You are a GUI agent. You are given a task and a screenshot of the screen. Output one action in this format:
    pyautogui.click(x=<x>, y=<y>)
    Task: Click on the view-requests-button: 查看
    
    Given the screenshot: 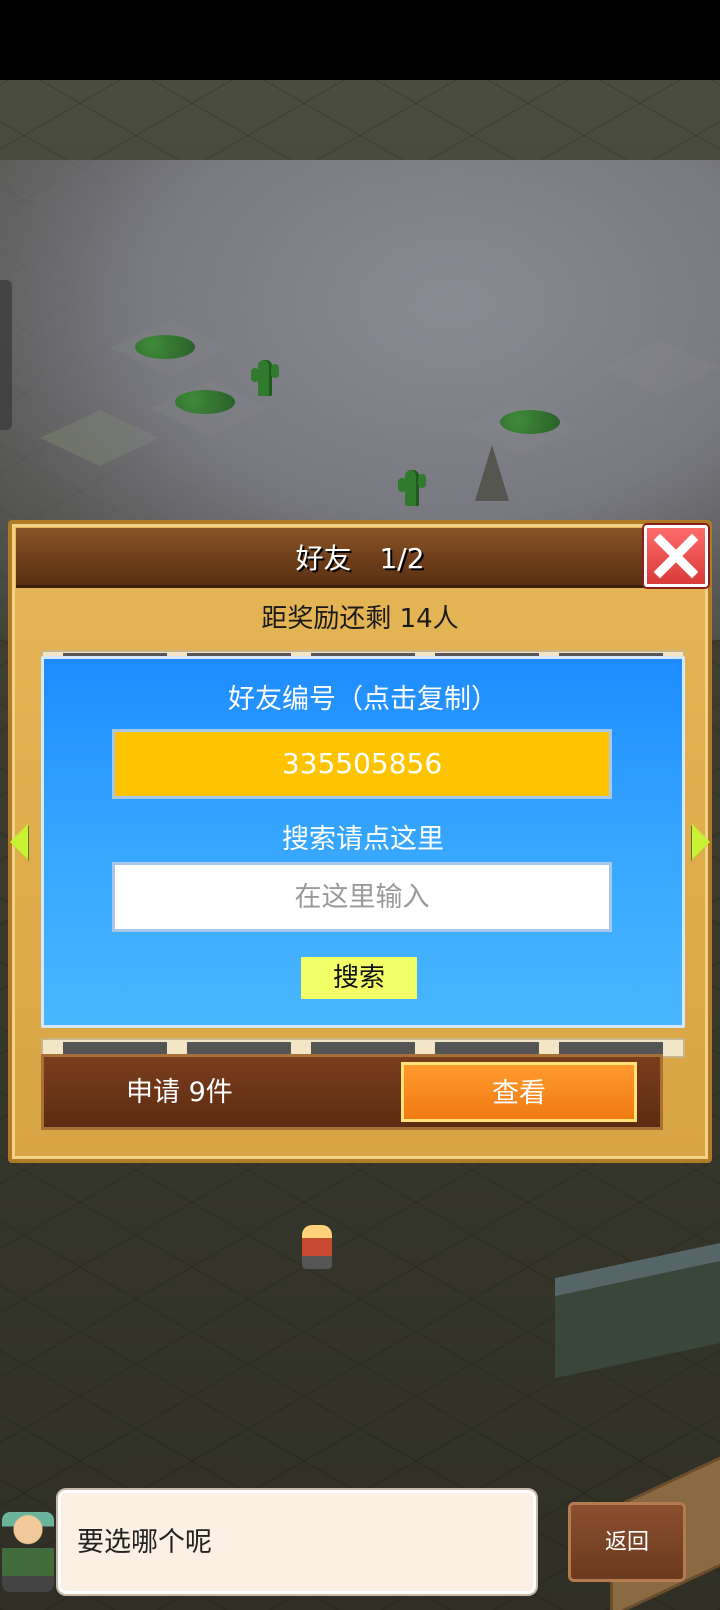 What is the action you would take?
    pyautogui.click(x=519, y=1092)
    